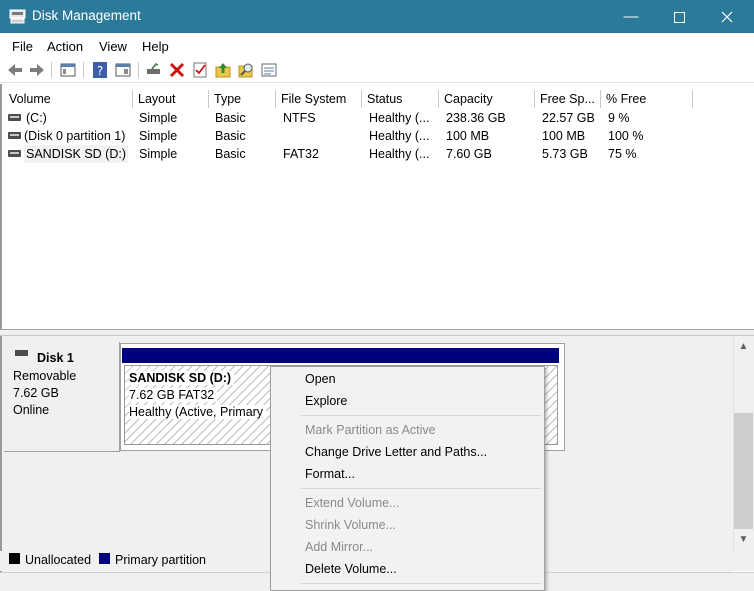 The height and width of the screenshot is (591, 754). I want to click on cell-free-space: 100 MB, so click(564, 136).